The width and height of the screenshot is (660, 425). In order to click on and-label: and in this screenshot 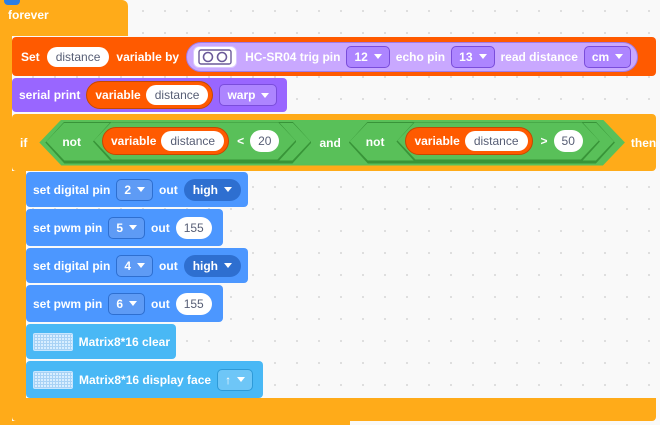, I will do `click(330, 142)`.